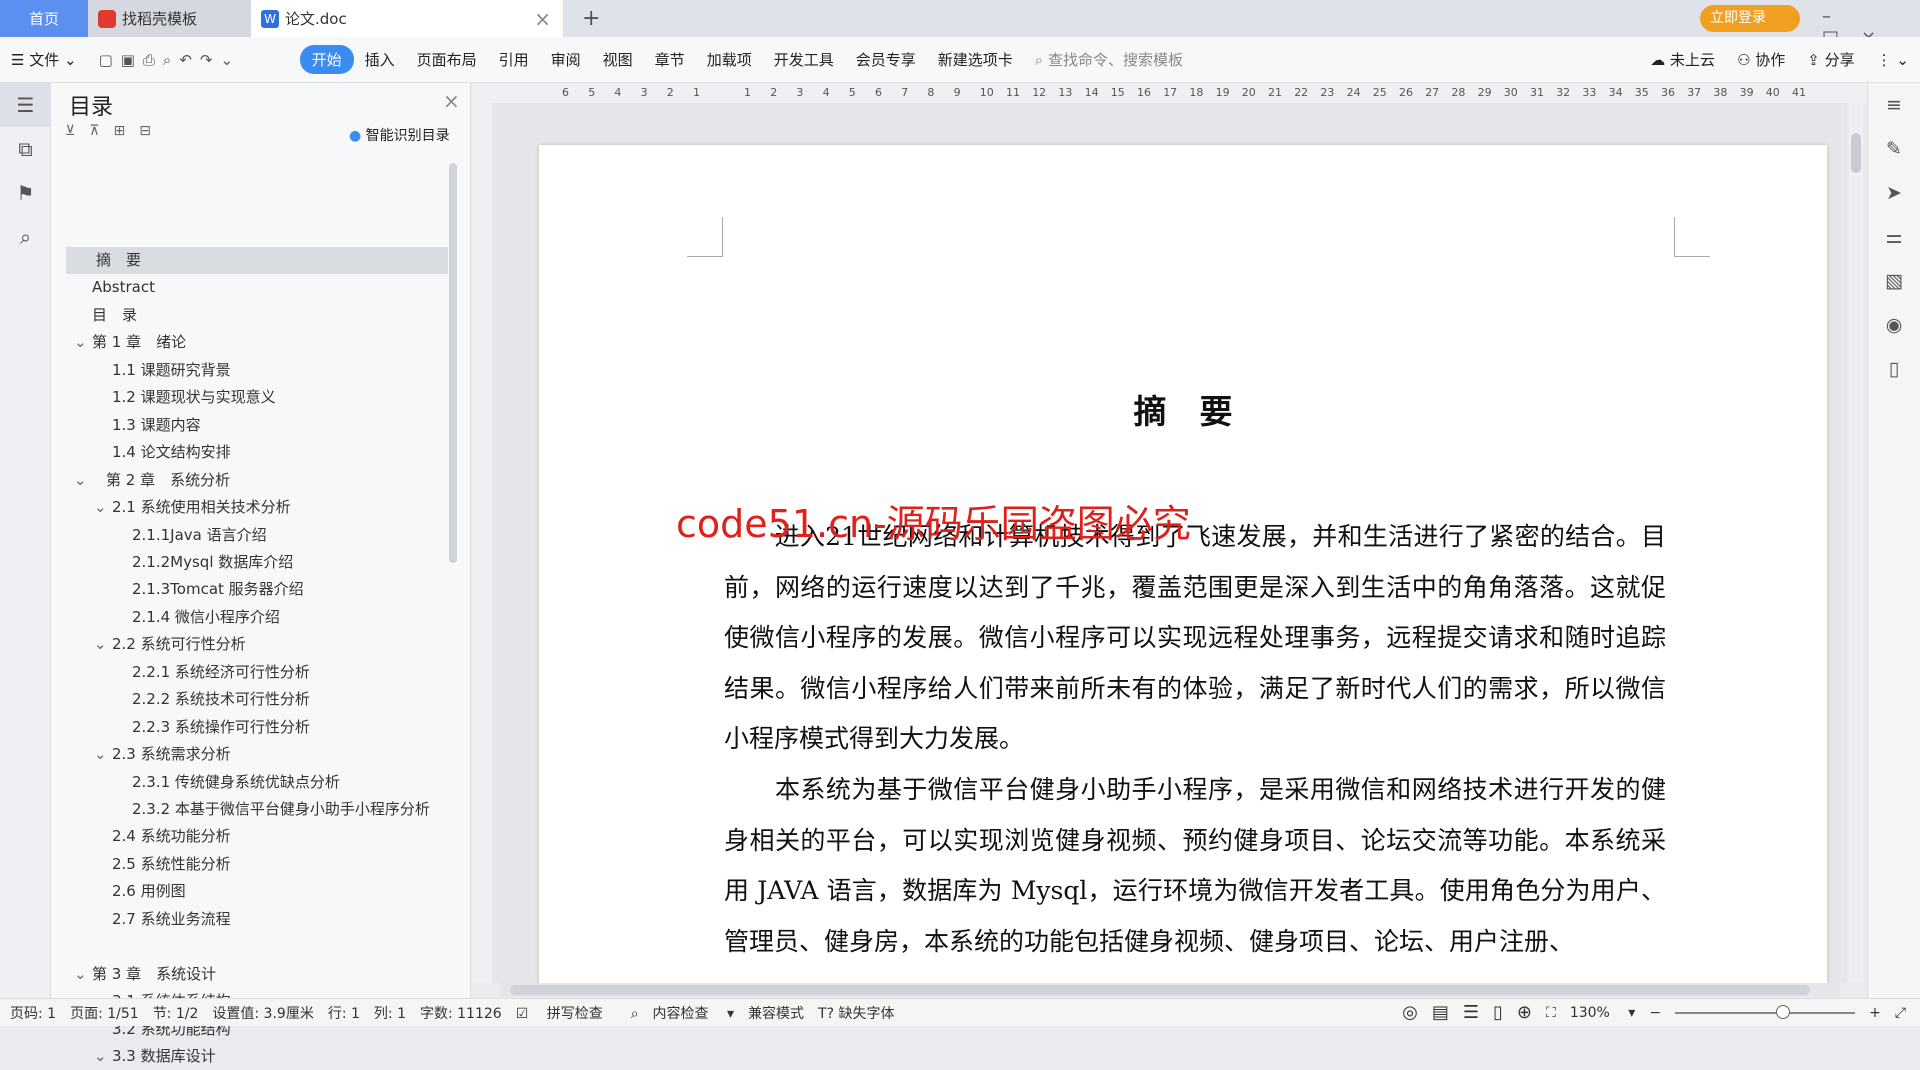 This screenshot has height=1070, width=1920. What do you see at coordinates (194, 60) in the screenshot?
I see `quick-access-icons: ▢▣⎙⌕↶↷⌄` at bounding box center [194, 60].